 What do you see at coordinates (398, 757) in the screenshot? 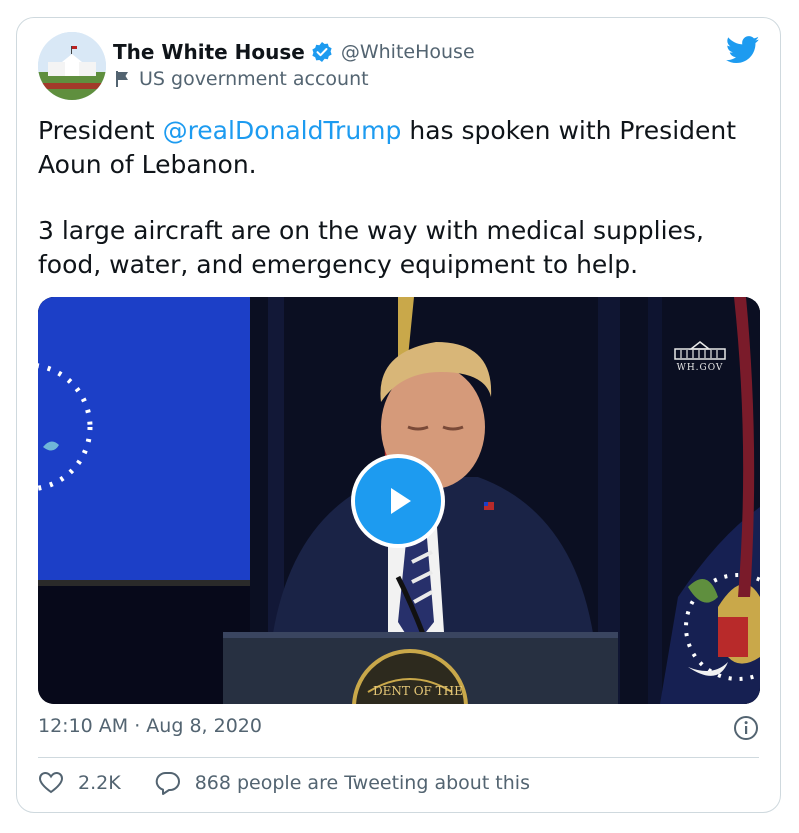
I see `divider` at bounding box center [398, 757].